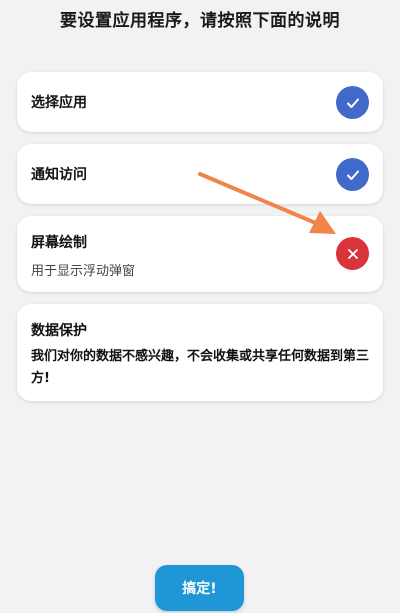 The width and height of the screenshot is (400, 613). What do you see at coordinates (200, 21) in the screenshot?
I see `page-title: 要设置应用程序，请按照下面的说明` at bounding box center [200, 21].